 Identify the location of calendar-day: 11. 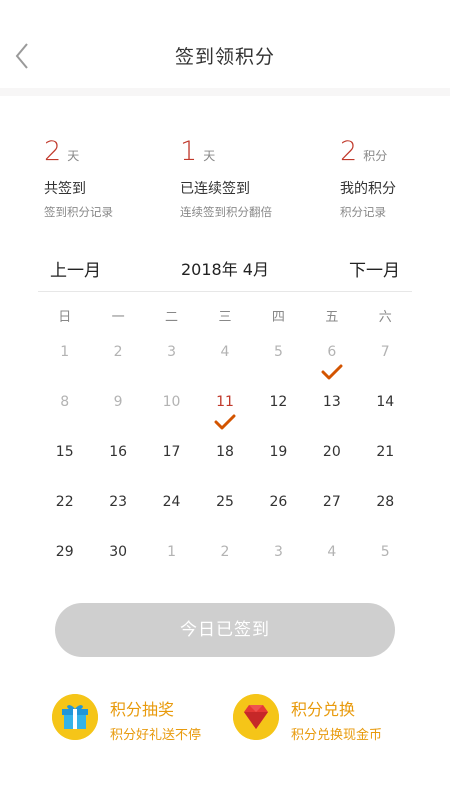
(224, 415).